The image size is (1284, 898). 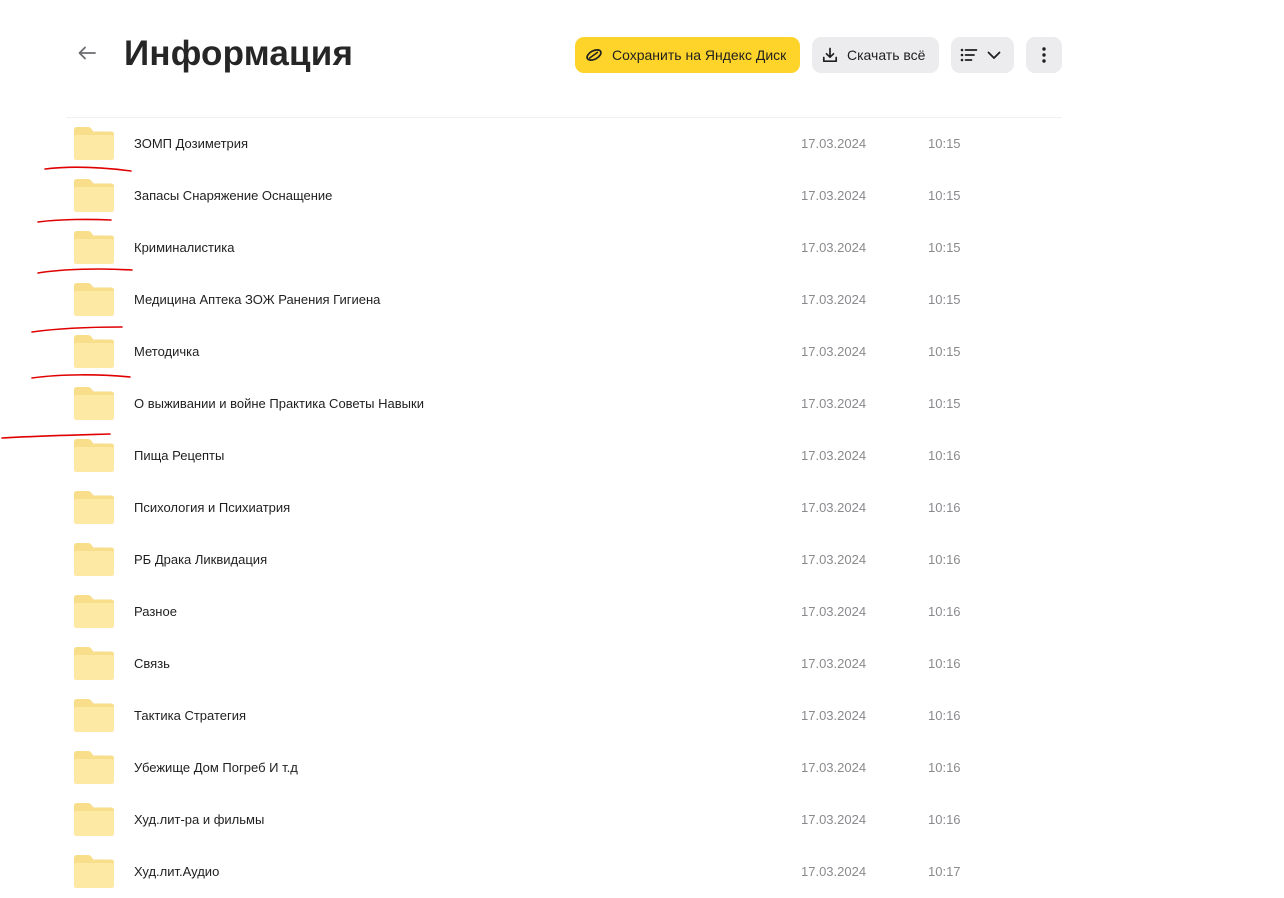 What do you see at coordinates (642, 352) in the screenshot?
I see `list-item: Методичка 17.03.2024 10:15` at bounding box center [642, 352].